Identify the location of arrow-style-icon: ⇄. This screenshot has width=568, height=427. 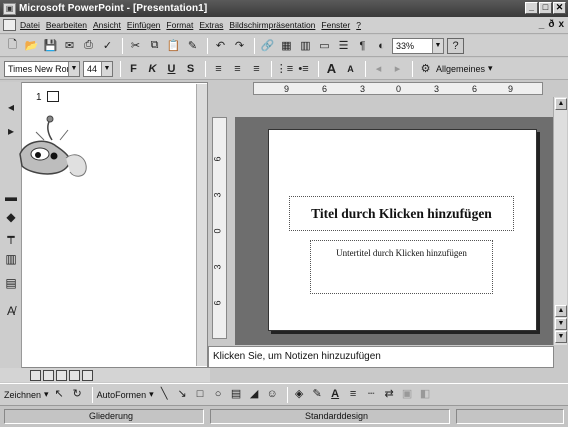
(389, 394).